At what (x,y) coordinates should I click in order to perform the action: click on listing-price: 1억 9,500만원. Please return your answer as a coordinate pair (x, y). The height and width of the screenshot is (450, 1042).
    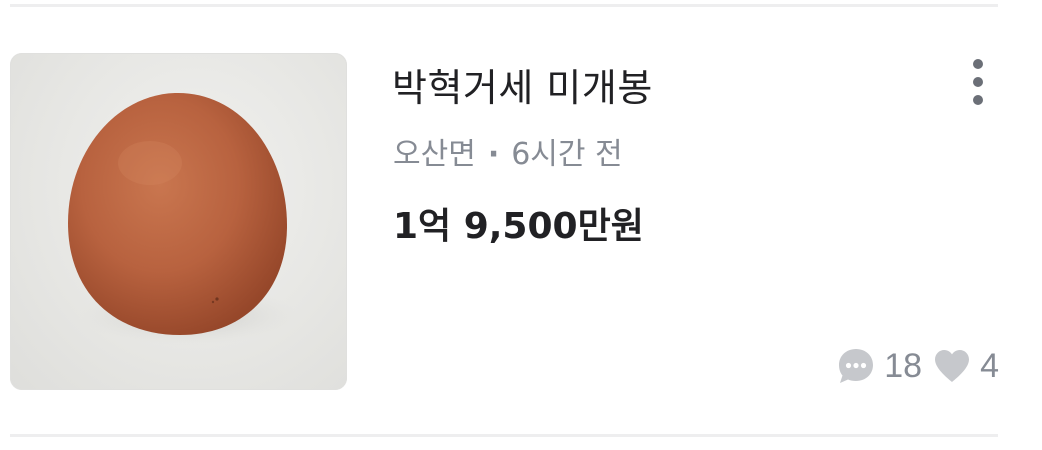
    Looking at the image, I should click on (518, 226).